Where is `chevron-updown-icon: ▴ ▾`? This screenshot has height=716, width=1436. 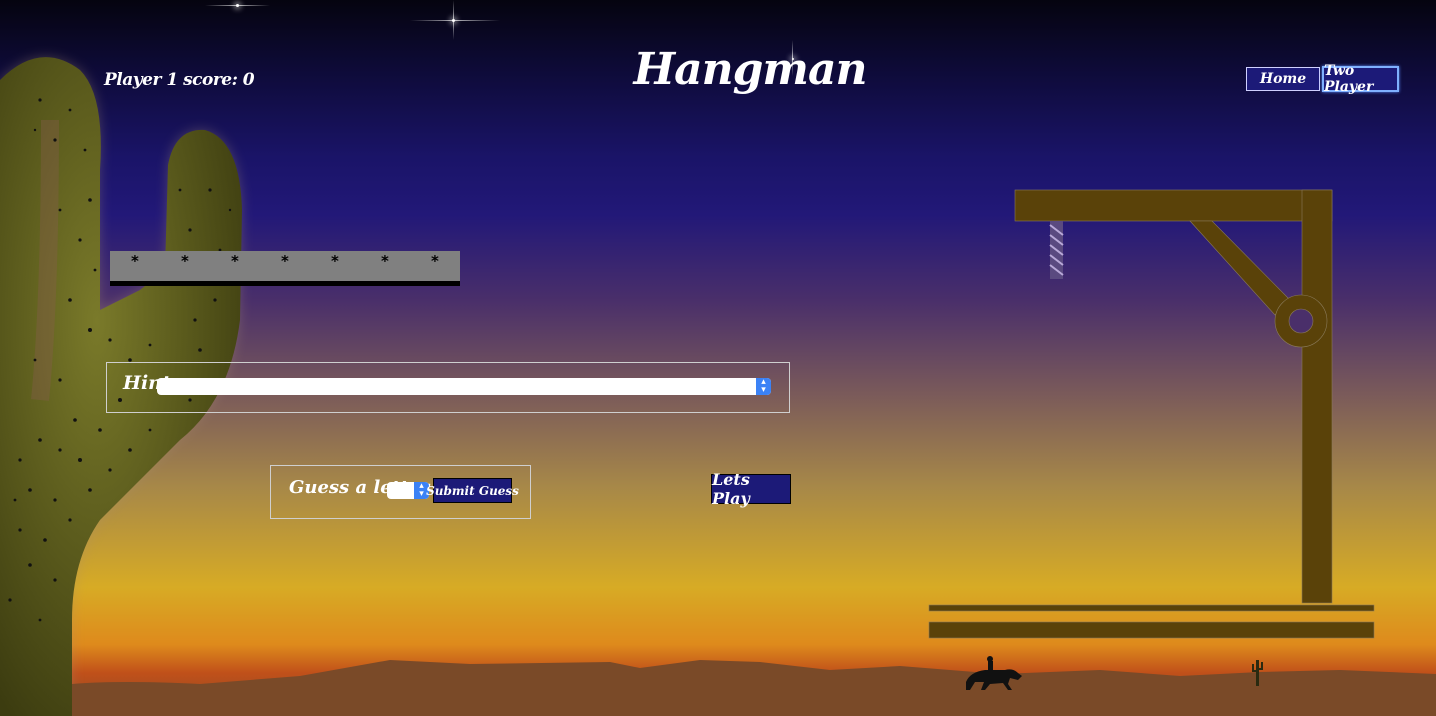
chevron-updown-icon: ▴ ▾ is located at coordinates (763, 386).